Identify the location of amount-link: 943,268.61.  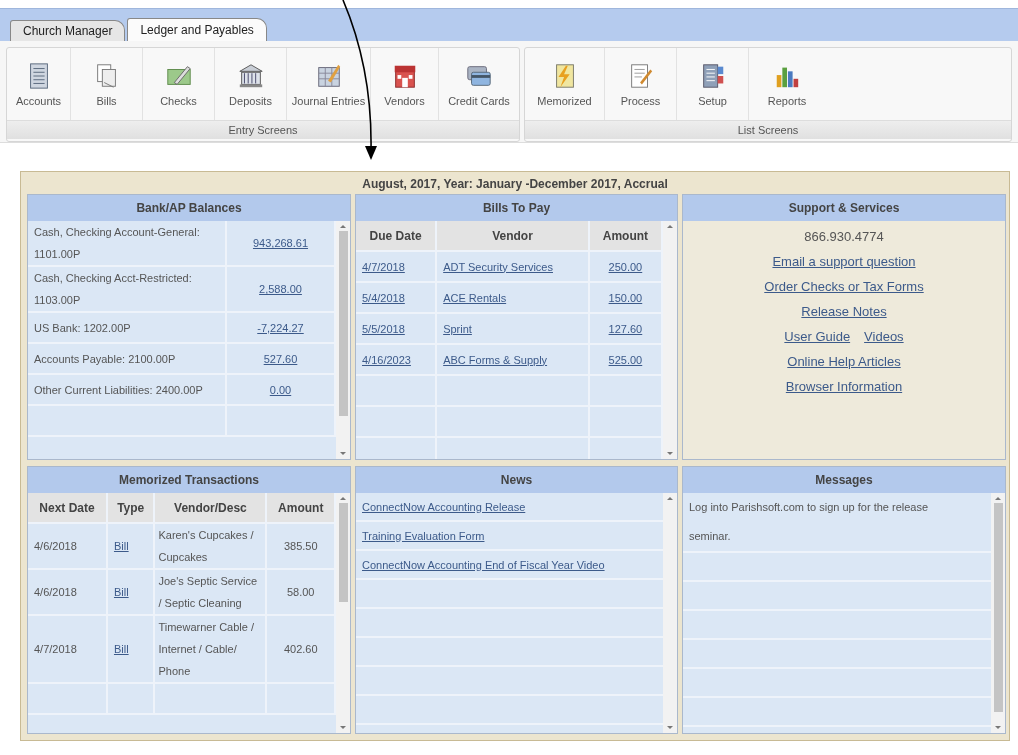
(280, 243).